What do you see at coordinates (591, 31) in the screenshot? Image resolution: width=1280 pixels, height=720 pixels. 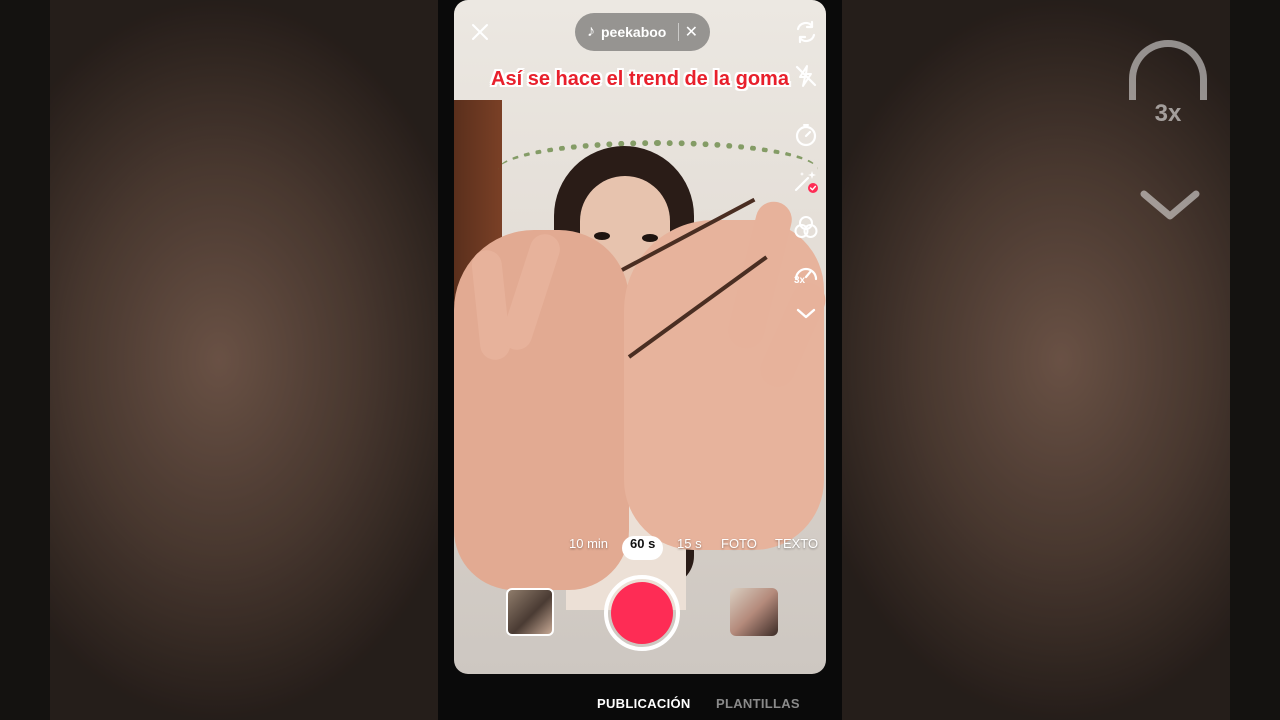 I see `music-note-icon: ♪` at bounding box center [591, 31].